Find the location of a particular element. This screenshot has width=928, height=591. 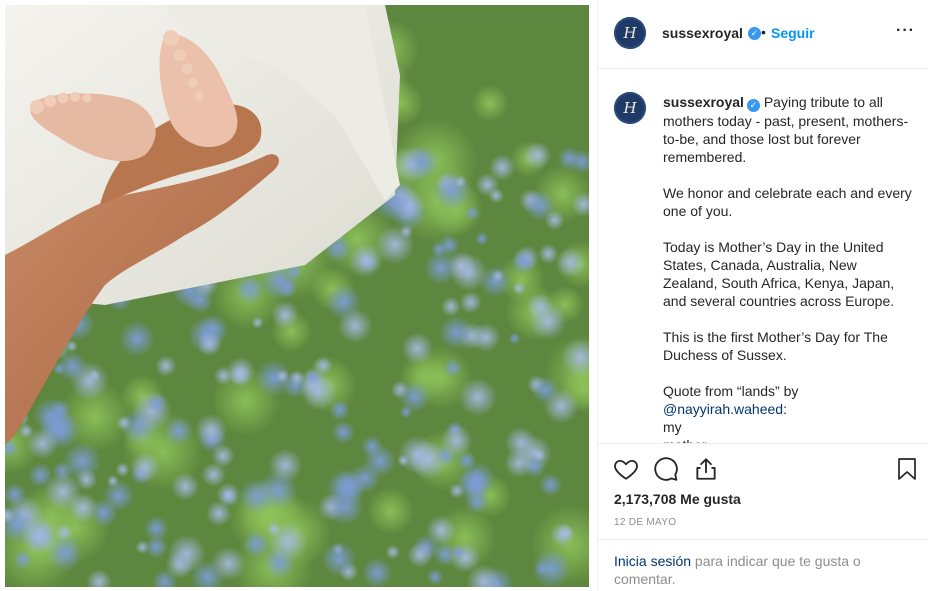

heart-icon is located at coordinates (626, 471).